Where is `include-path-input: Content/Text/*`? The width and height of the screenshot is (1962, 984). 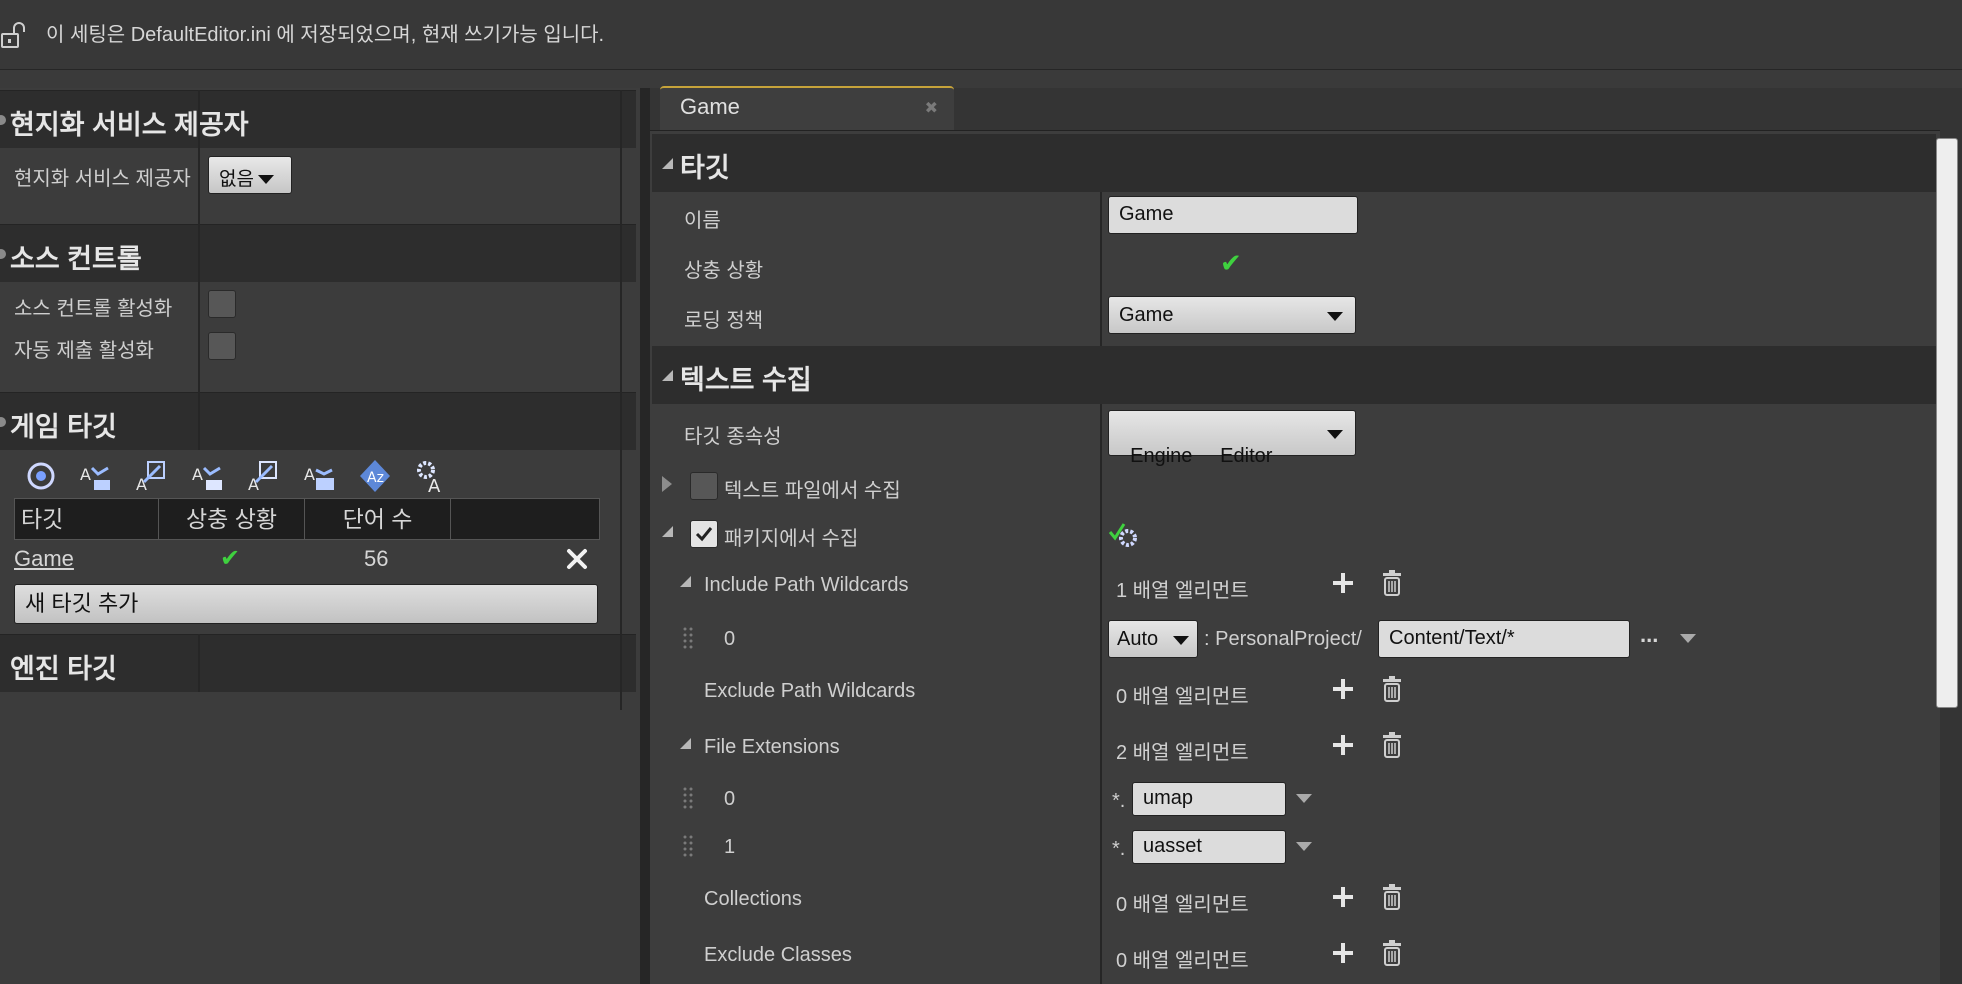
include-path-input: Content/Text/* is located at coordinates (1504, 639).